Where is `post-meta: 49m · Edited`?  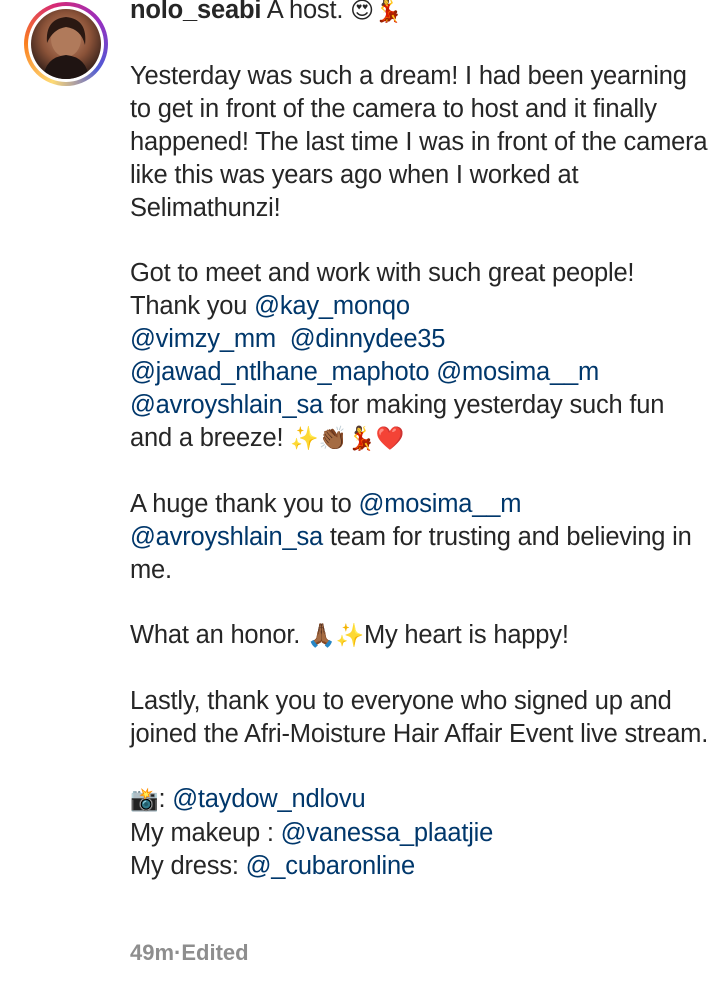
post-meta: 49m · Edited is located at coordinates (189, 953).